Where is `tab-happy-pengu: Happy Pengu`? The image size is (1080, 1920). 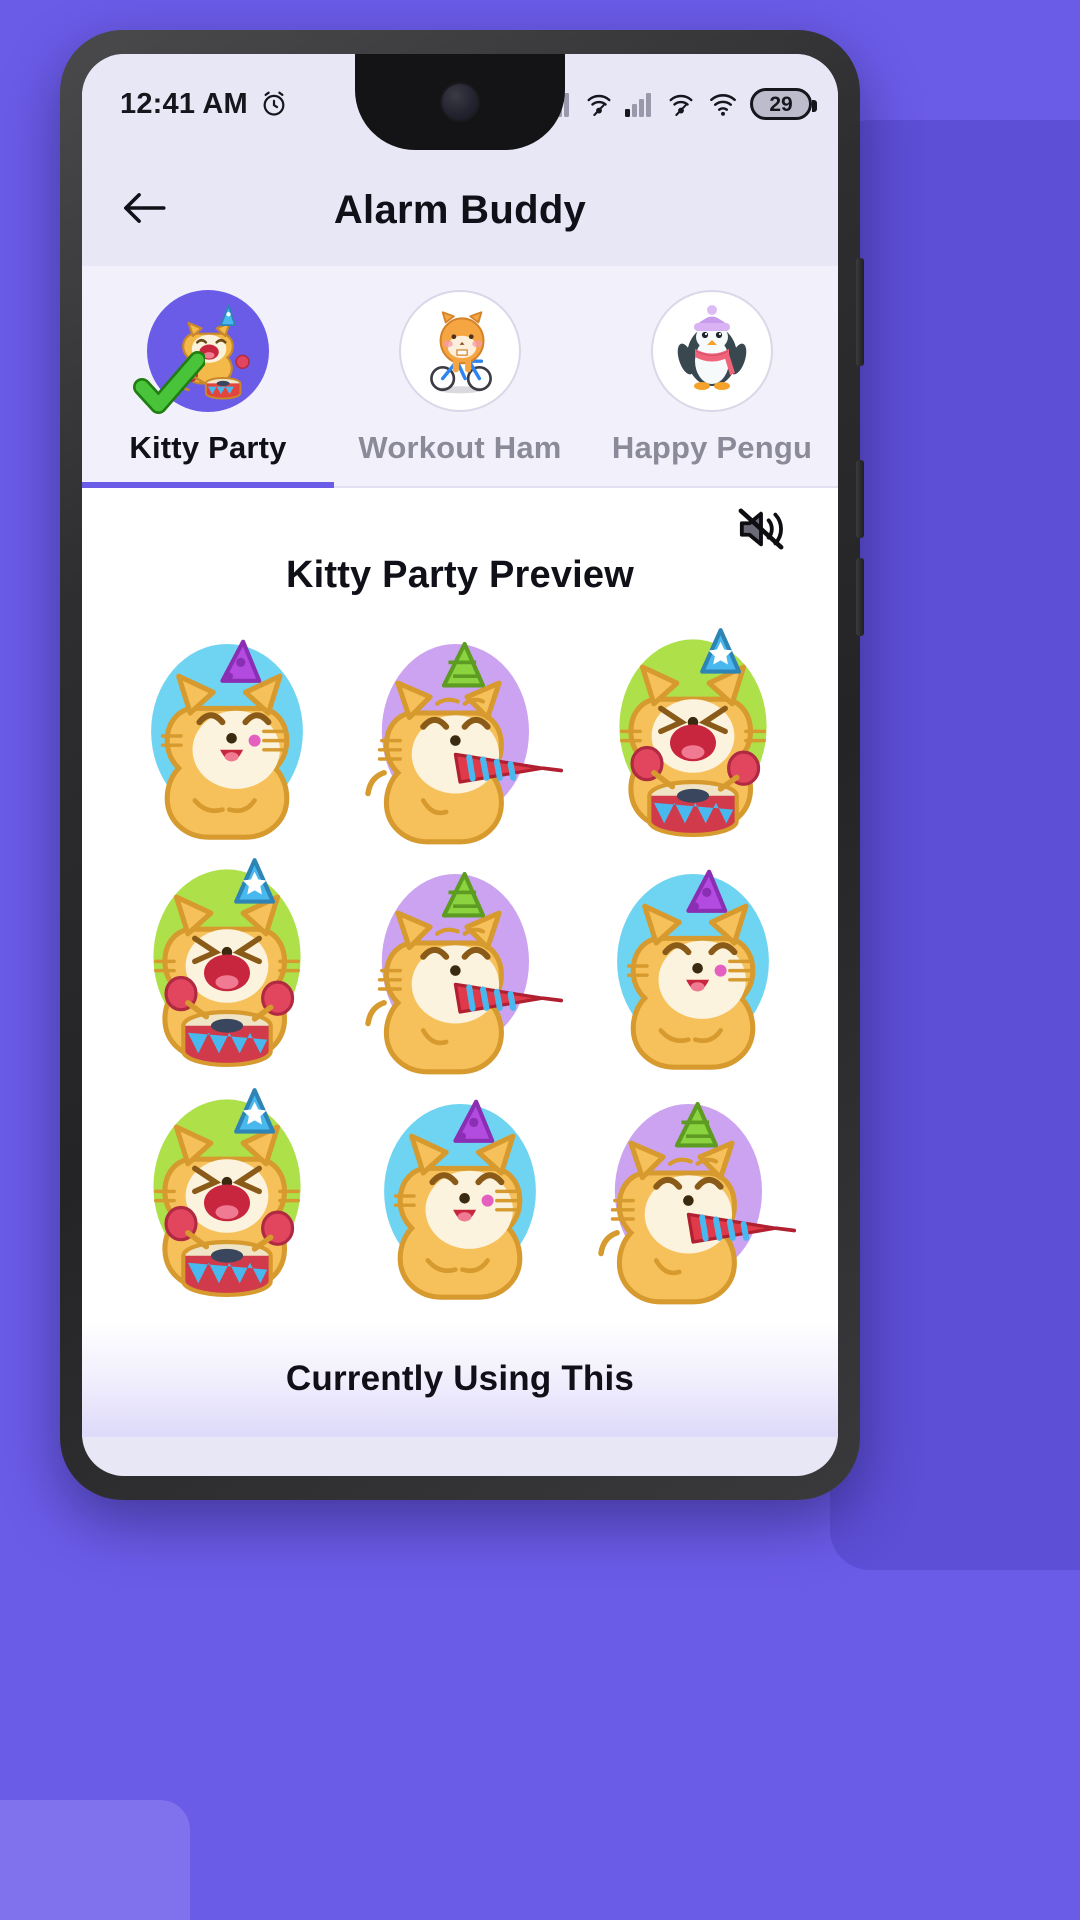 tab-happy-pengu: Happy Pengu is located at coordinates (712, 376).